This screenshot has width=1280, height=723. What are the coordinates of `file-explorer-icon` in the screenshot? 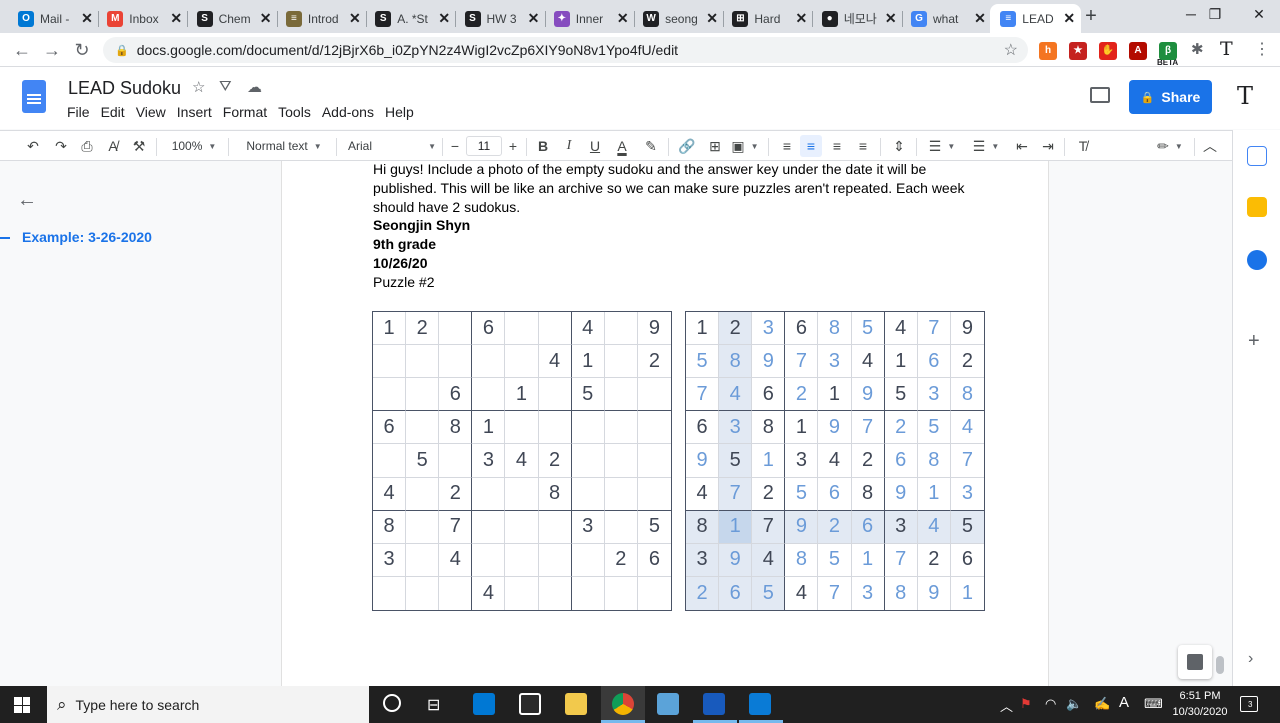 It's located at (576, 704).